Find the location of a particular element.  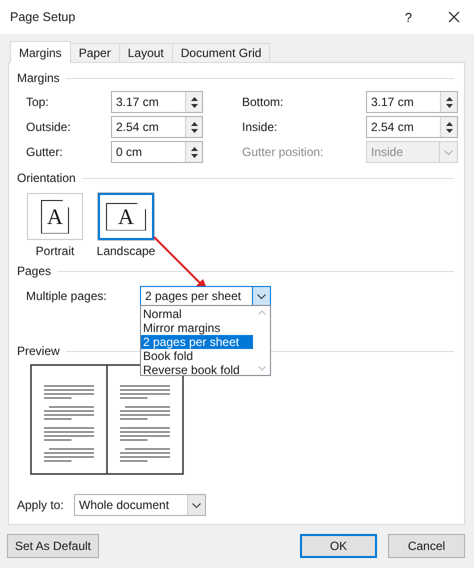

field-label: Inside: is located at coordinates (260, 127).